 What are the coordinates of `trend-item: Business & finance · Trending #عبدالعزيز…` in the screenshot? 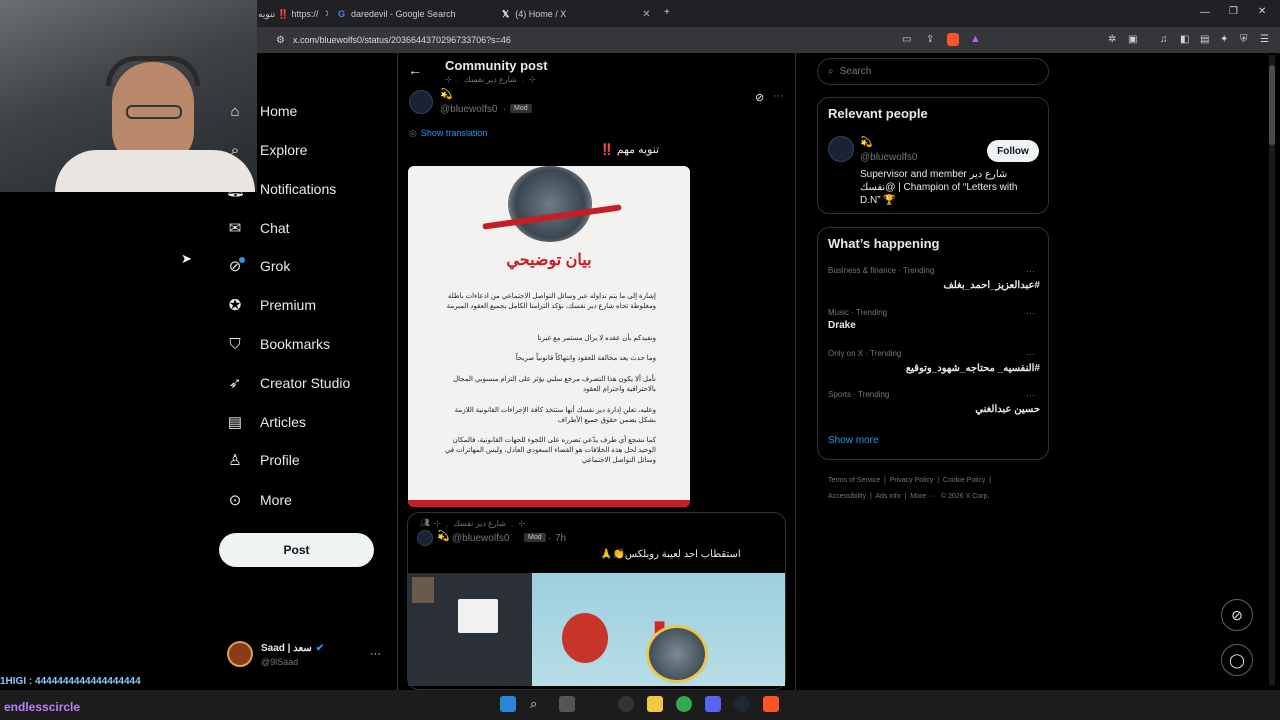 It's located at (934, 278).